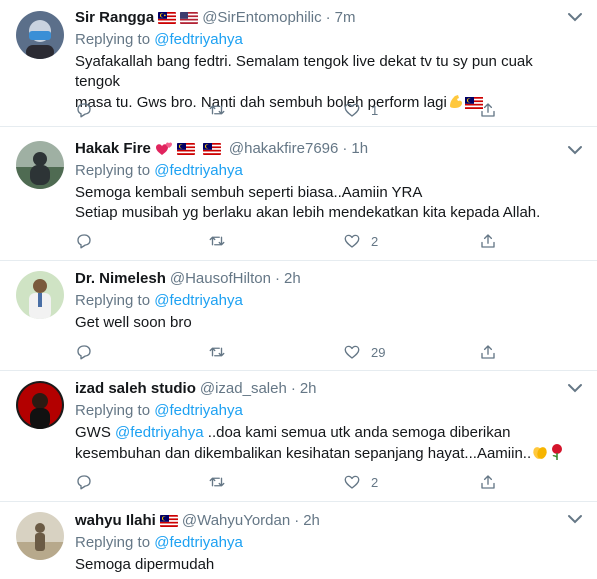  Describe the element at coordinates (295, 111) in the screenshot. I see `tweet-actions: 1` at that location.